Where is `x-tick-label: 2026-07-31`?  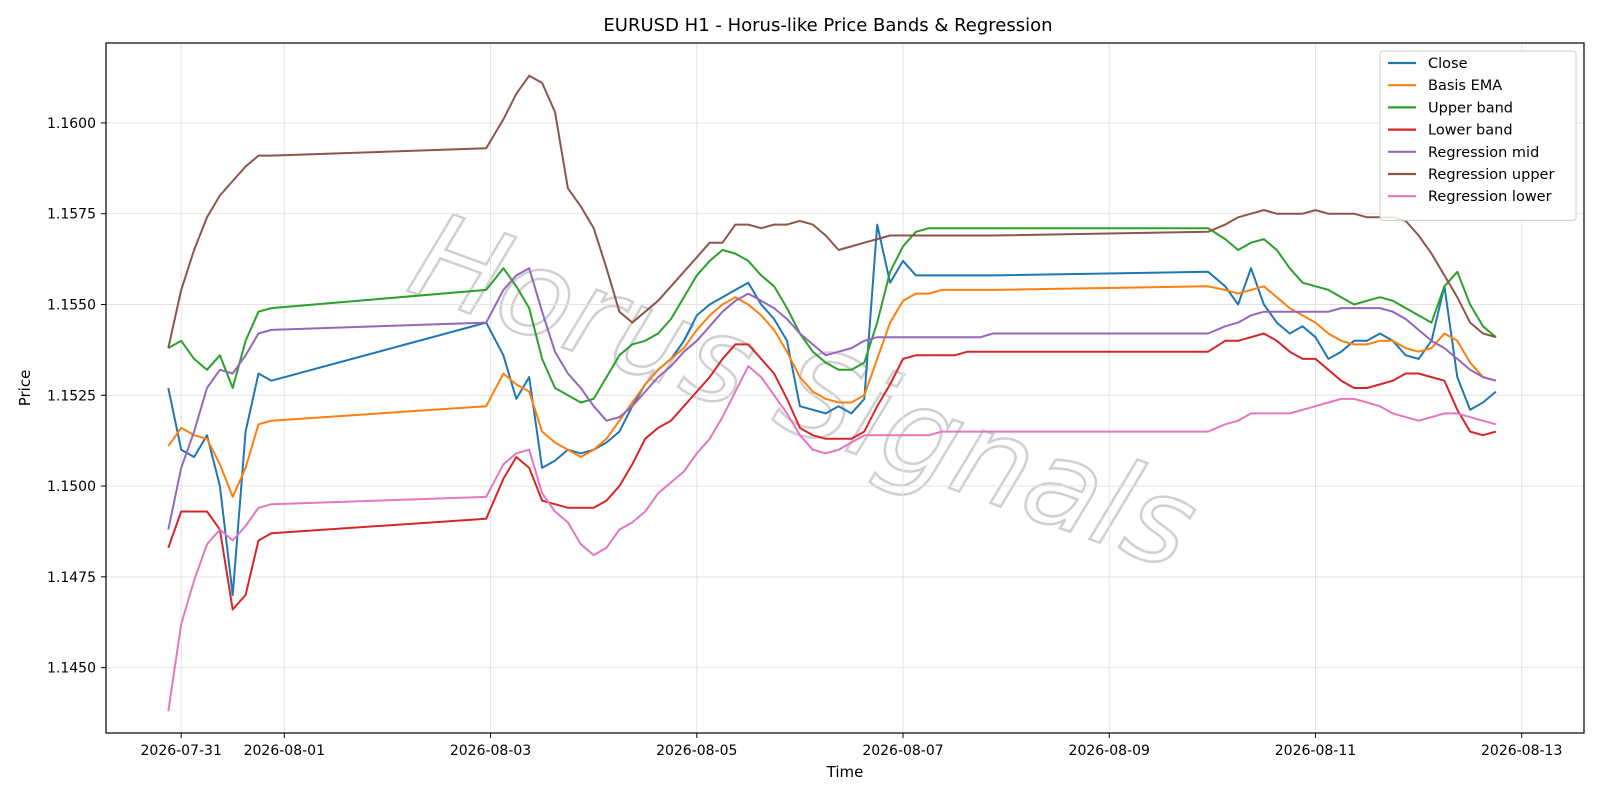
x-tick-label: 2026-07-31 is located at coordinates (181, 751).